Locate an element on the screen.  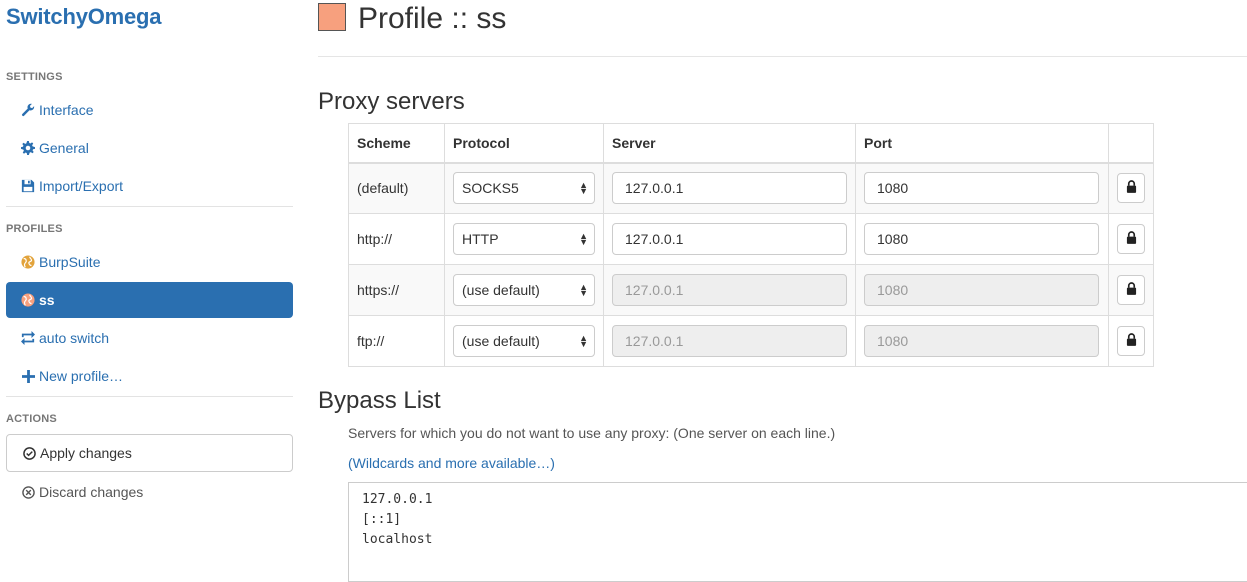
table-header-row: Scheme Protocol Server Port is located at coordinates (751, 143).